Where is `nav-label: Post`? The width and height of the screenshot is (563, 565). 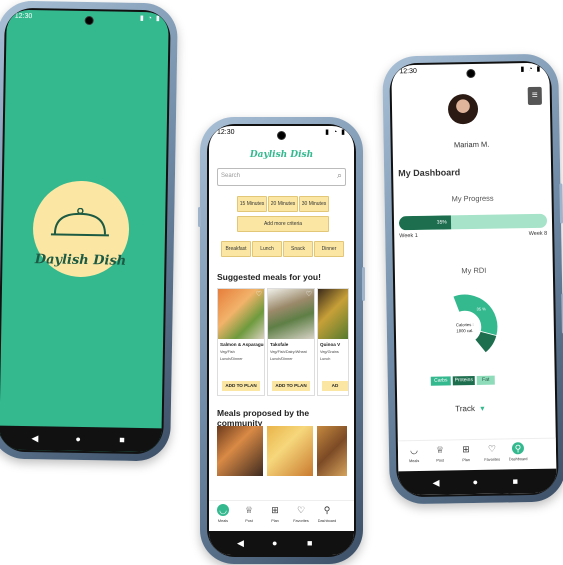 nav-label: Post is located at coordinates (249, 521).